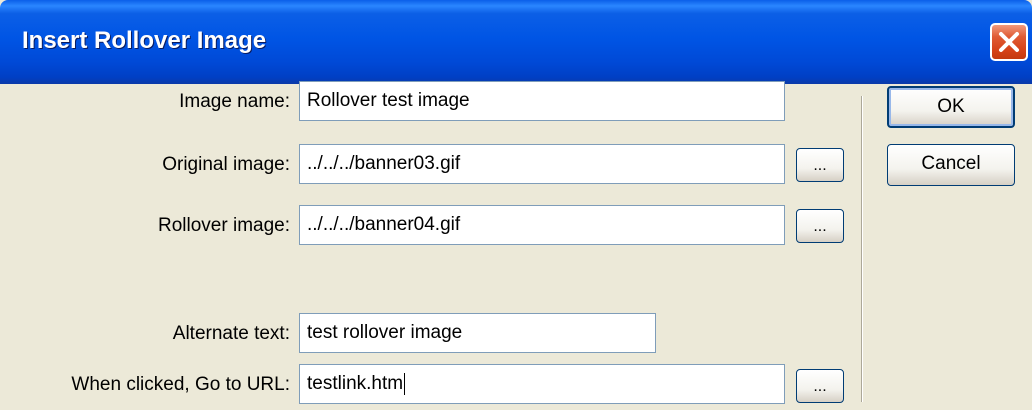 The width and height of the screenshot is (1032, 410). I want to click on original-image-label: Original image:, so click(226, 164).